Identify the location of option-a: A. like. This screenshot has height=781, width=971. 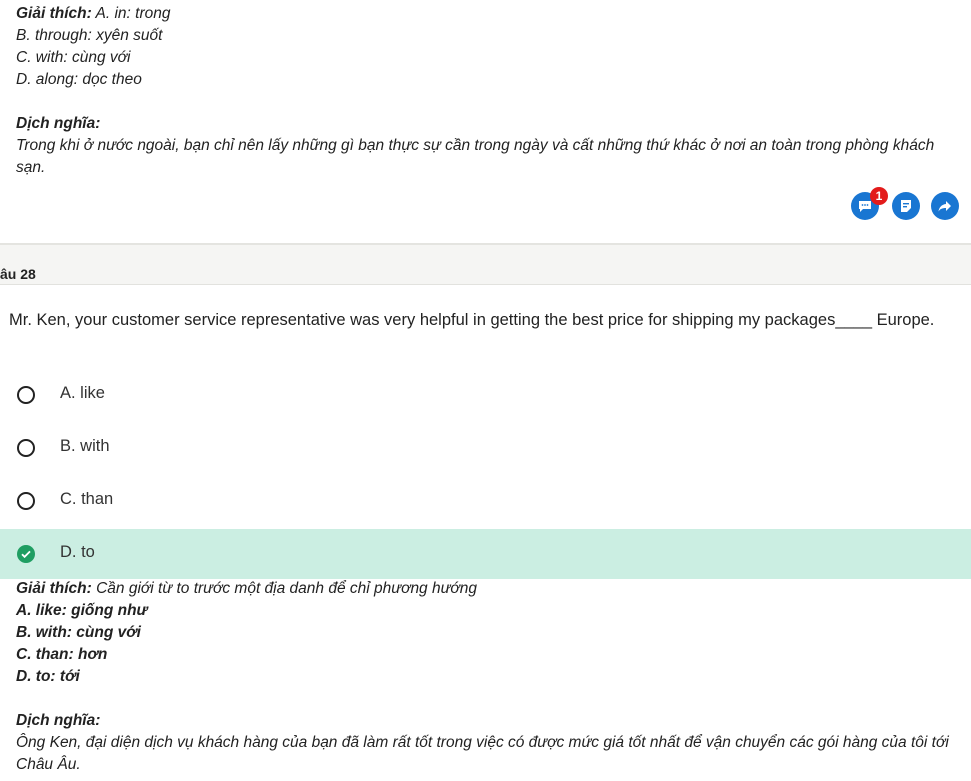
(485, 395).